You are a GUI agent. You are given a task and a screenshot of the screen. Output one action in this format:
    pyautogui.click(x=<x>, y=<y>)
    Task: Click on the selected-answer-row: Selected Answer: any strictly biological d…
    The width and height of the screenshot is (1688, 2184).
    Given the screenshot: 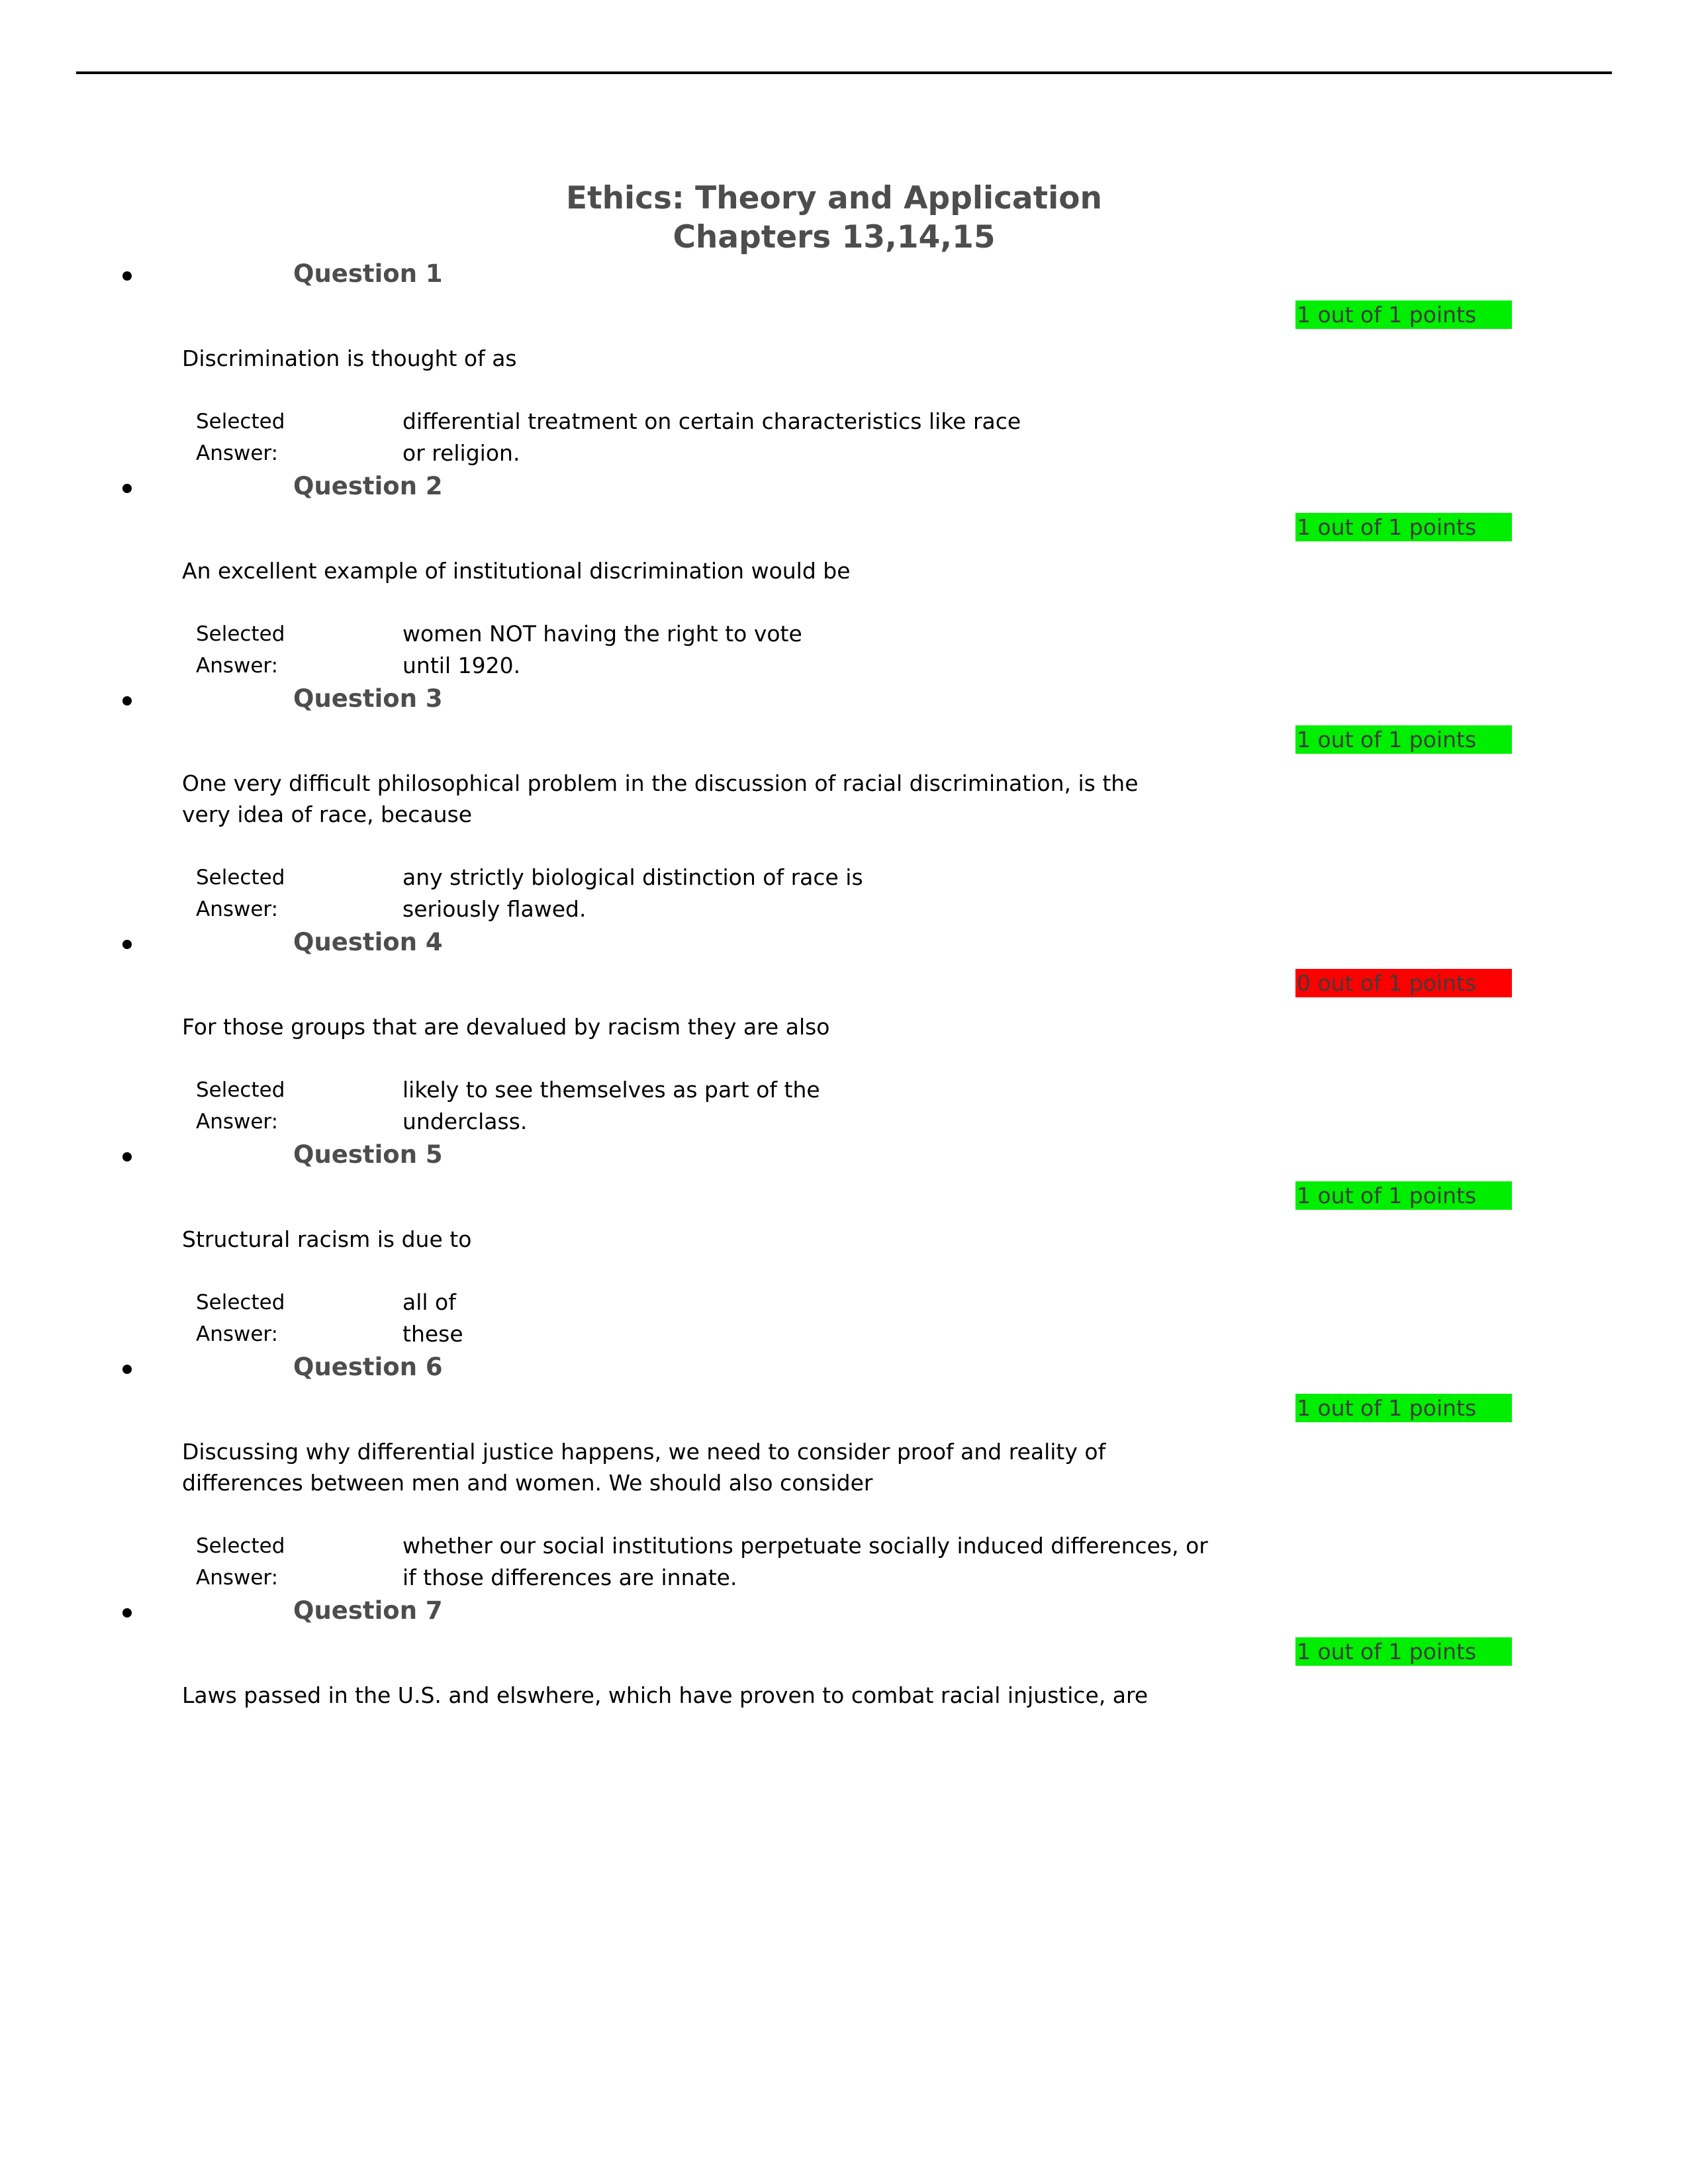 What is the action you would take?
    pyautogui.click(x=844, y=893)
    